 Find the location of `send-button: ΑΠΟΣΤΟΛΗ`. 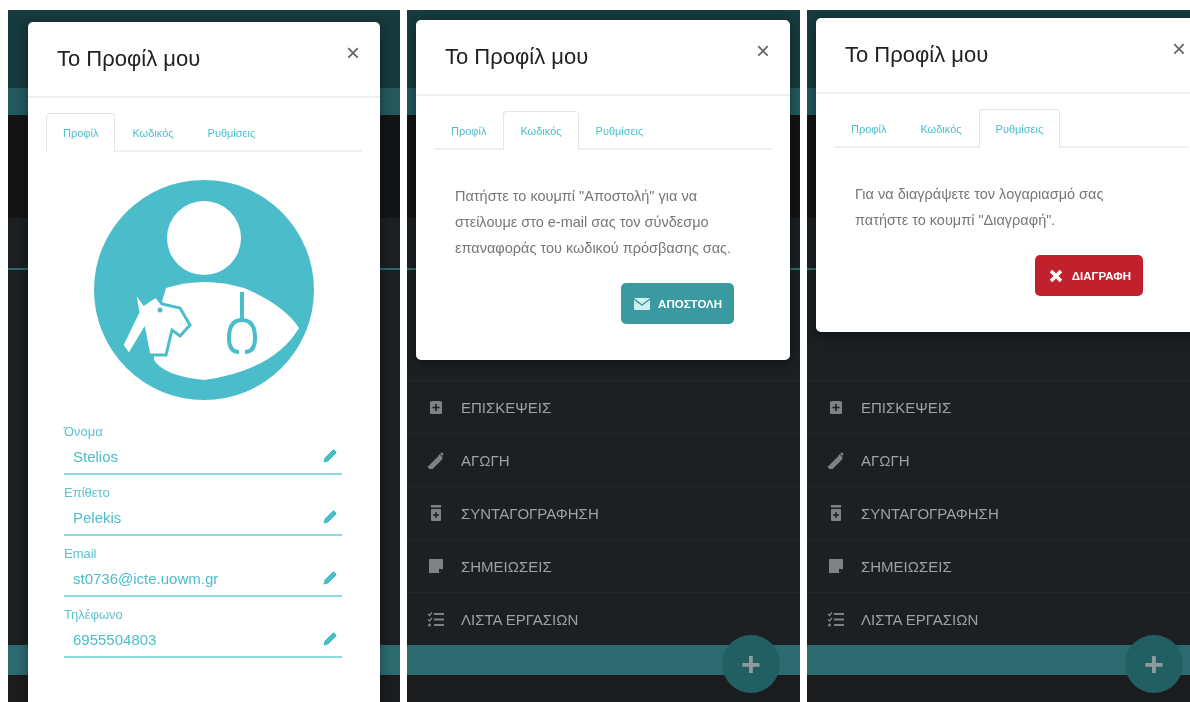

send-button: ΑΠΟΣΤΟΛΗ is located at coordinates (677, 303).